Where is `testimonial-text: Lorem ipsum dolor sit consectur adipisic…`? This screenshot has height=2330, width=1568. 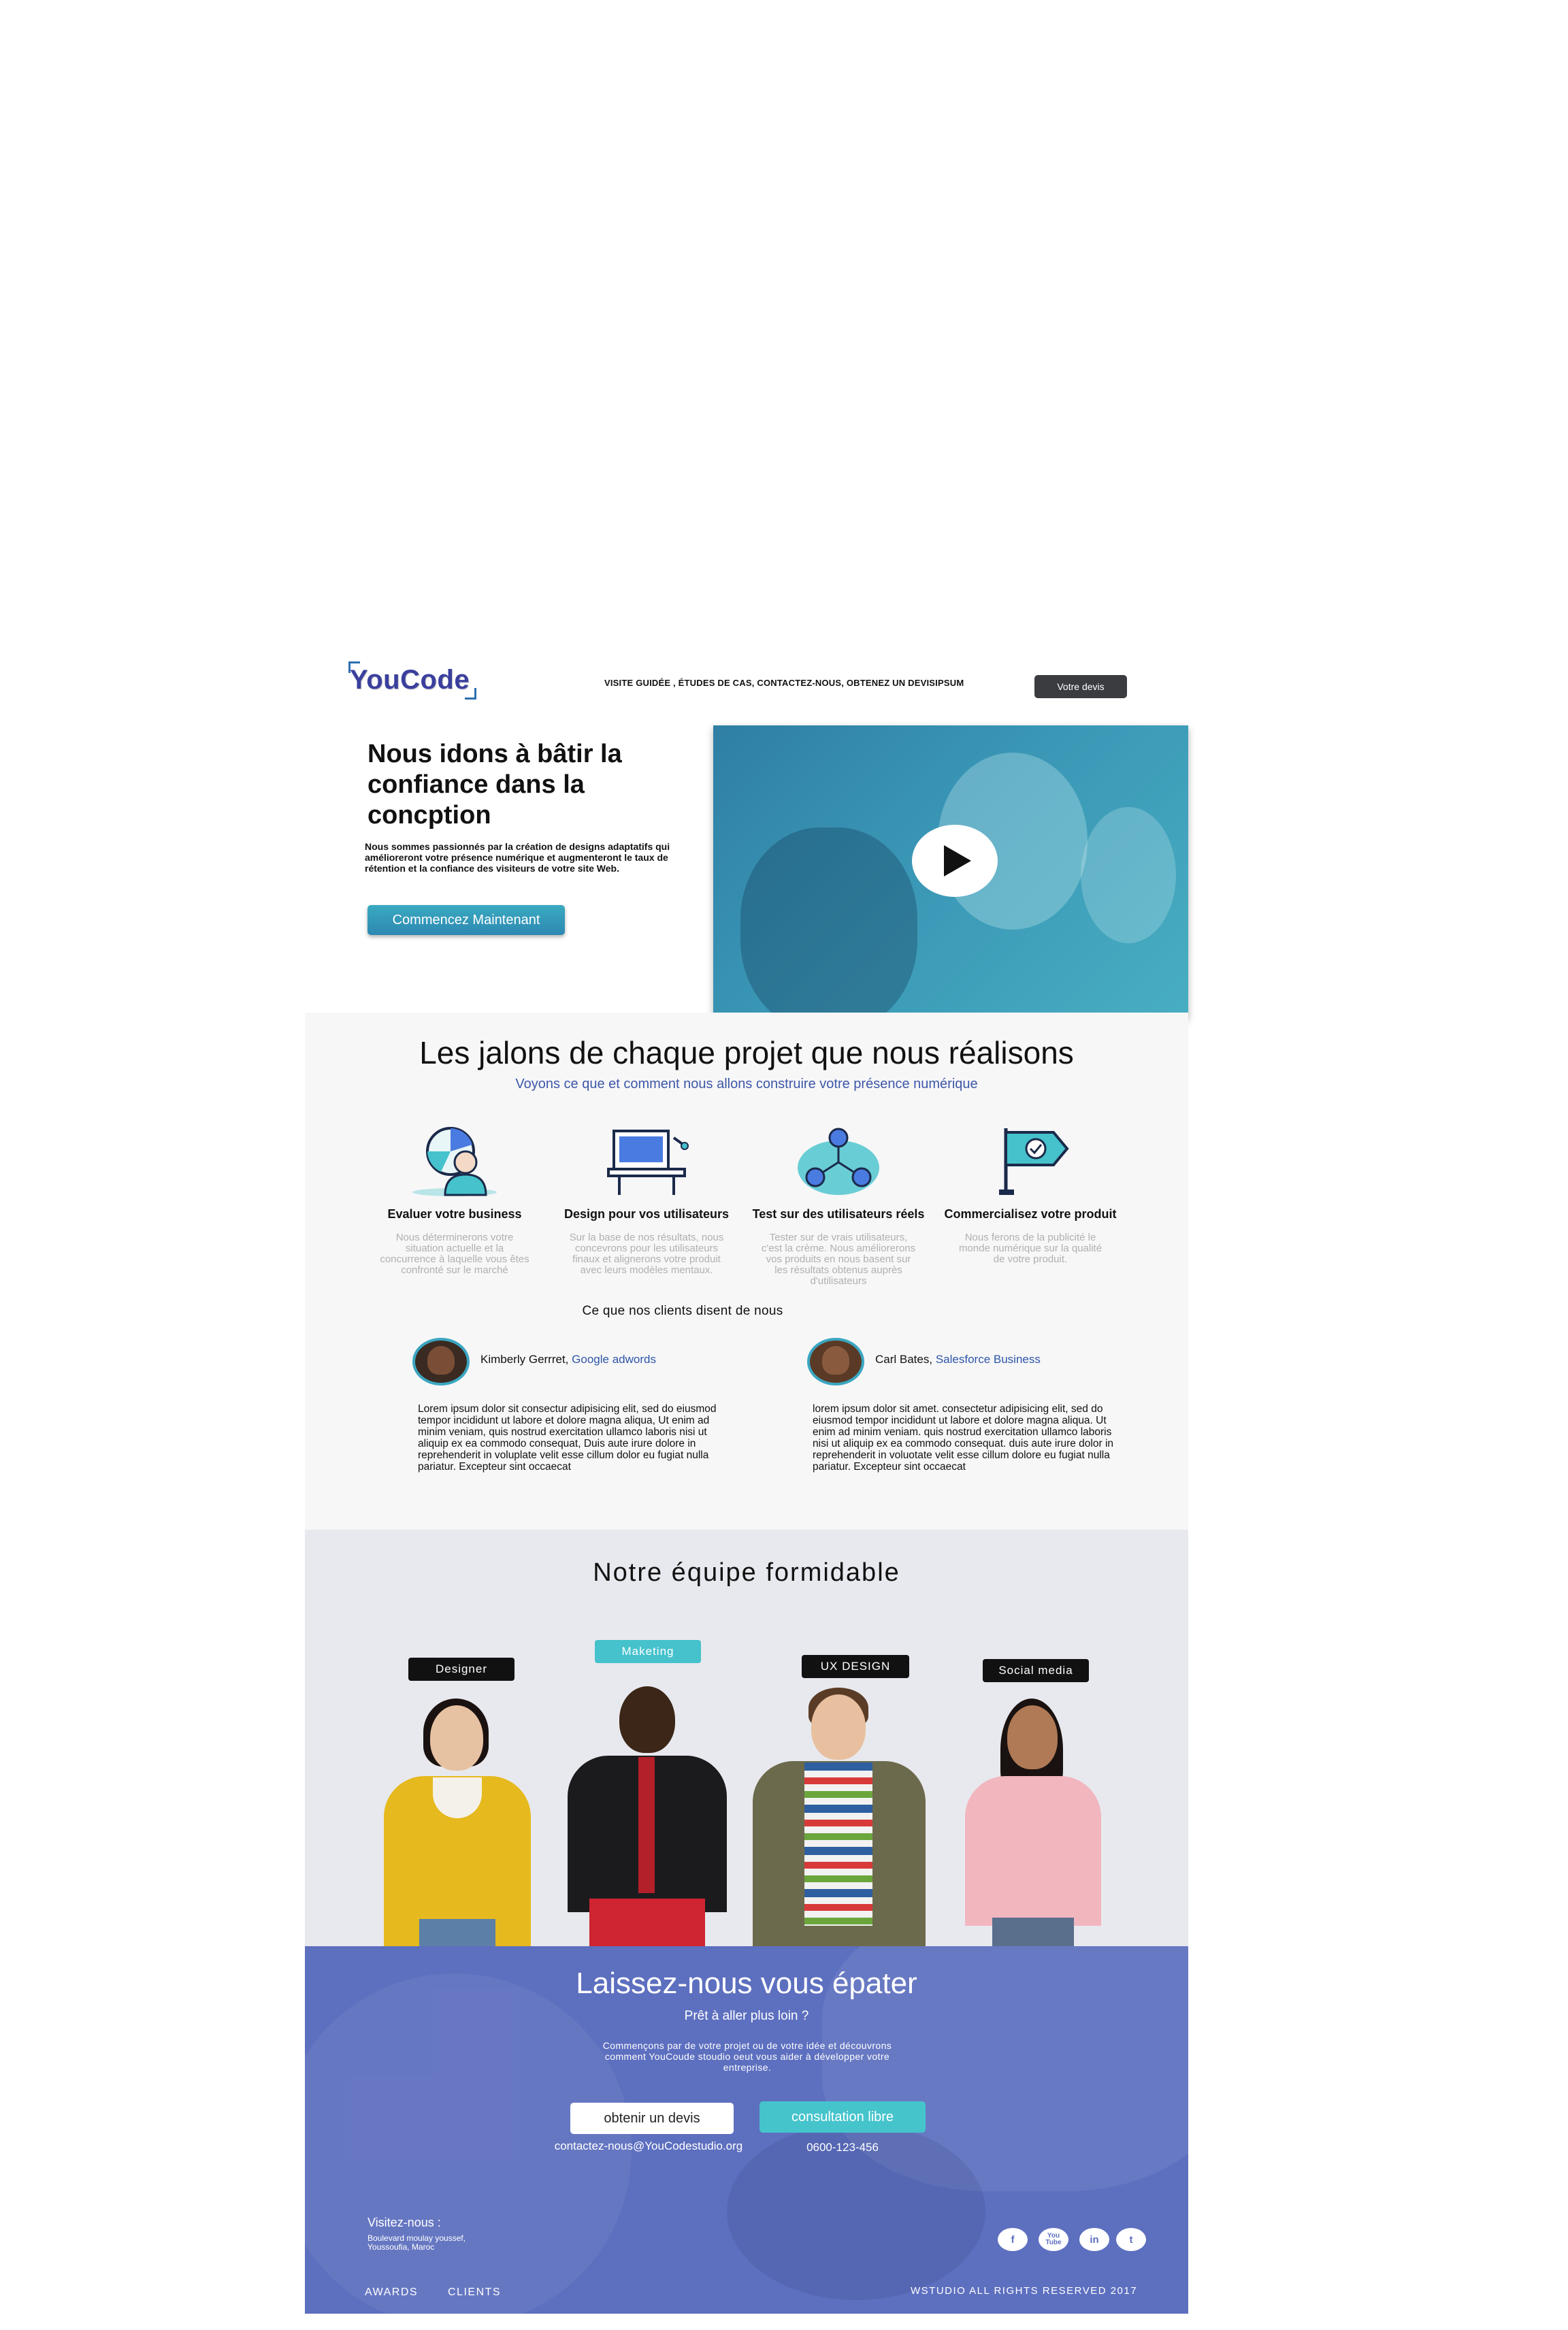
testimonial-text: Lorem ipsum dolor sit consectur adipisic… is located at coordinates (567, 1438).